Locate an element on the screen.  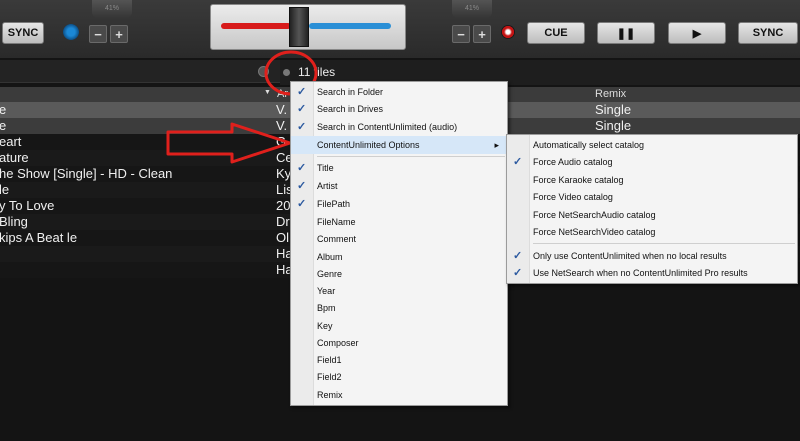
menu-item-10: Genre is located at coordinates (399, 274).